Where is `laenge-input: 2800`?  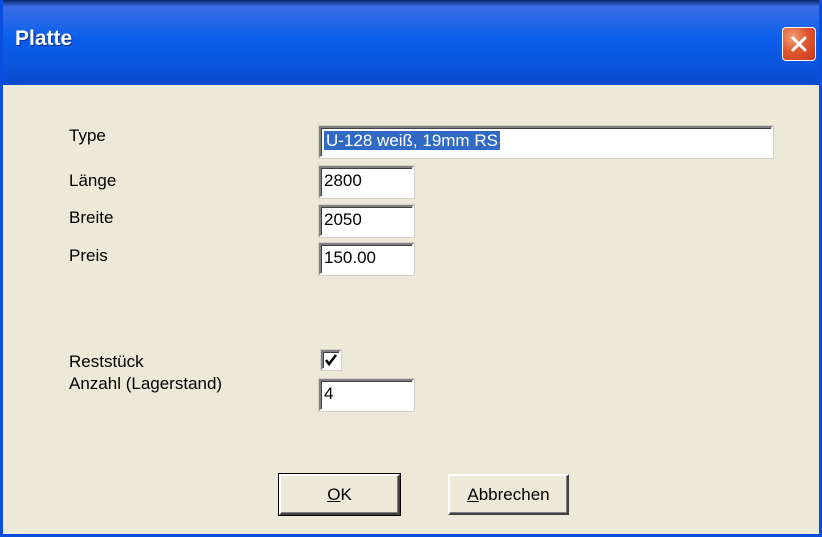 laenge-input: 2800 is located at coordinates (366, 182).